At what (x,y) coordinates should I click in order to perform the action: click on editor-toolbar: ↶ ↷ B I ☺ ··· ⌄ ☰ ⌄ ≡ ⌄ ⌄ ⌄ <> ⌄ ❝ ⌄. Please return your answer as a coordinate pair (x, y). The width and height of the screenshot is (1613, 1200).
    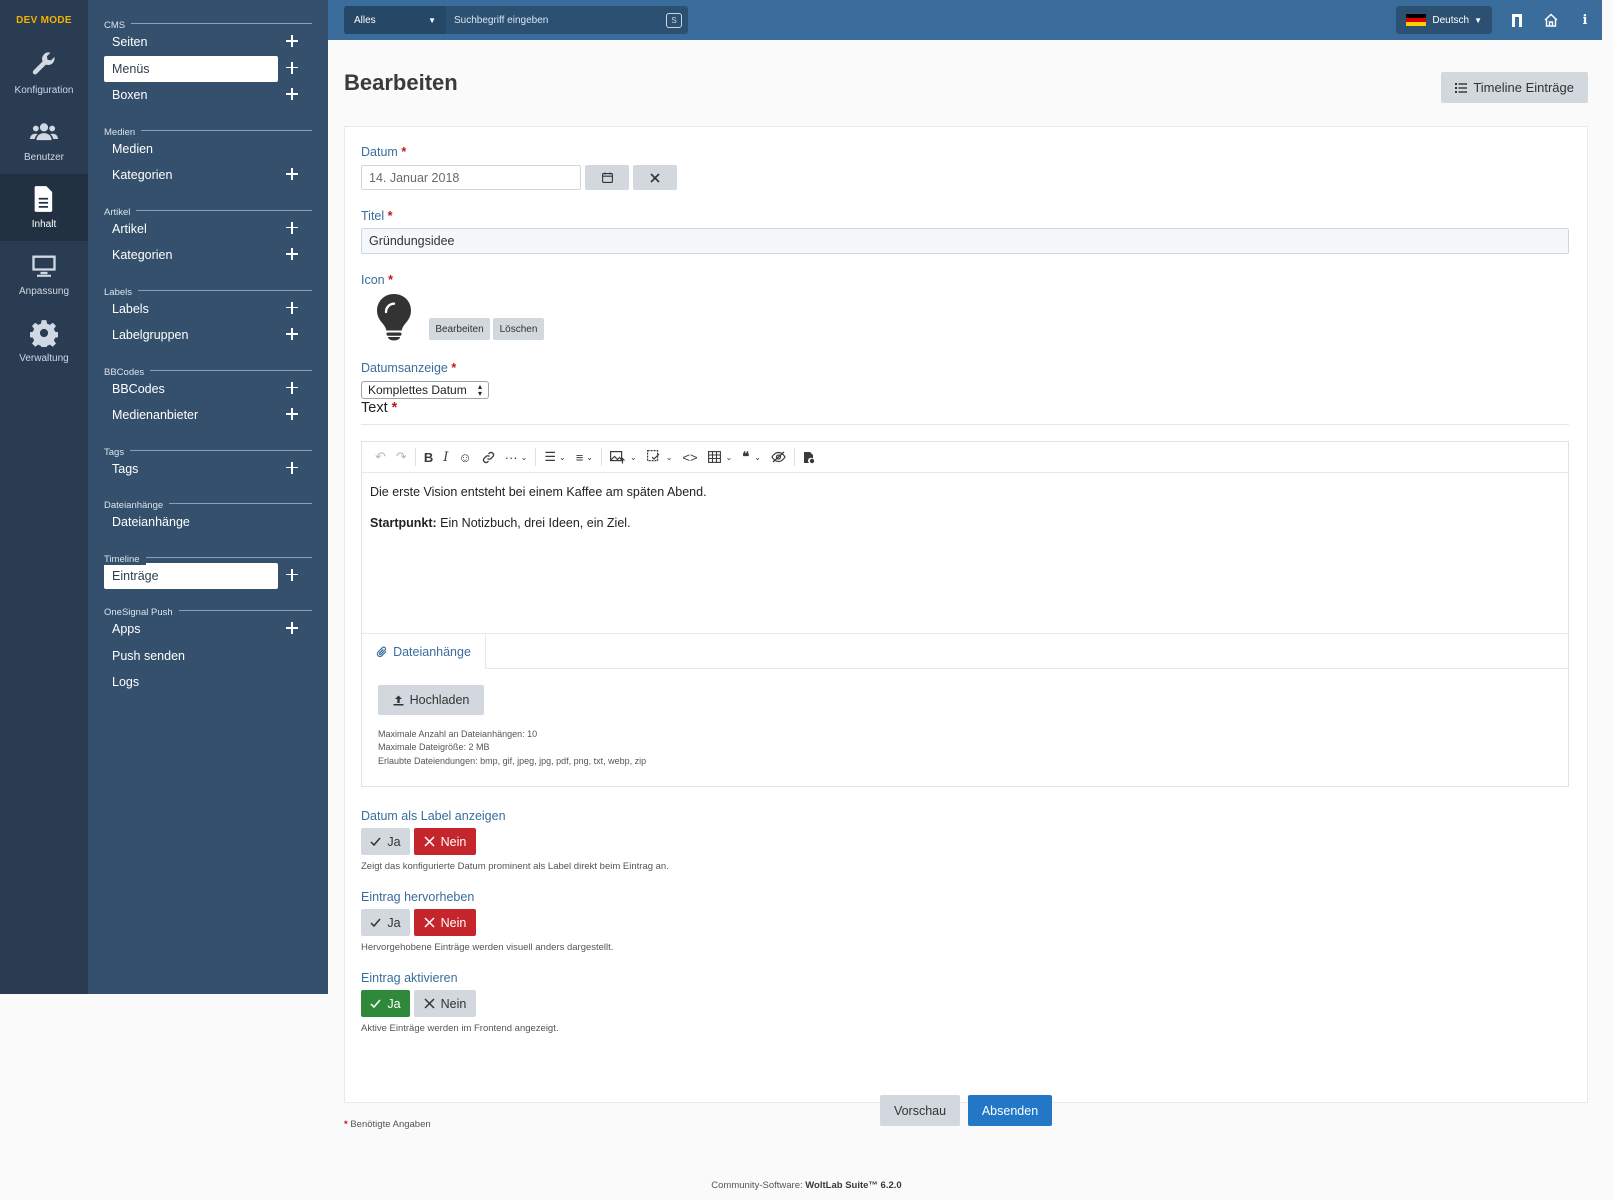
    Looking at the image, I should click on (965, 457).